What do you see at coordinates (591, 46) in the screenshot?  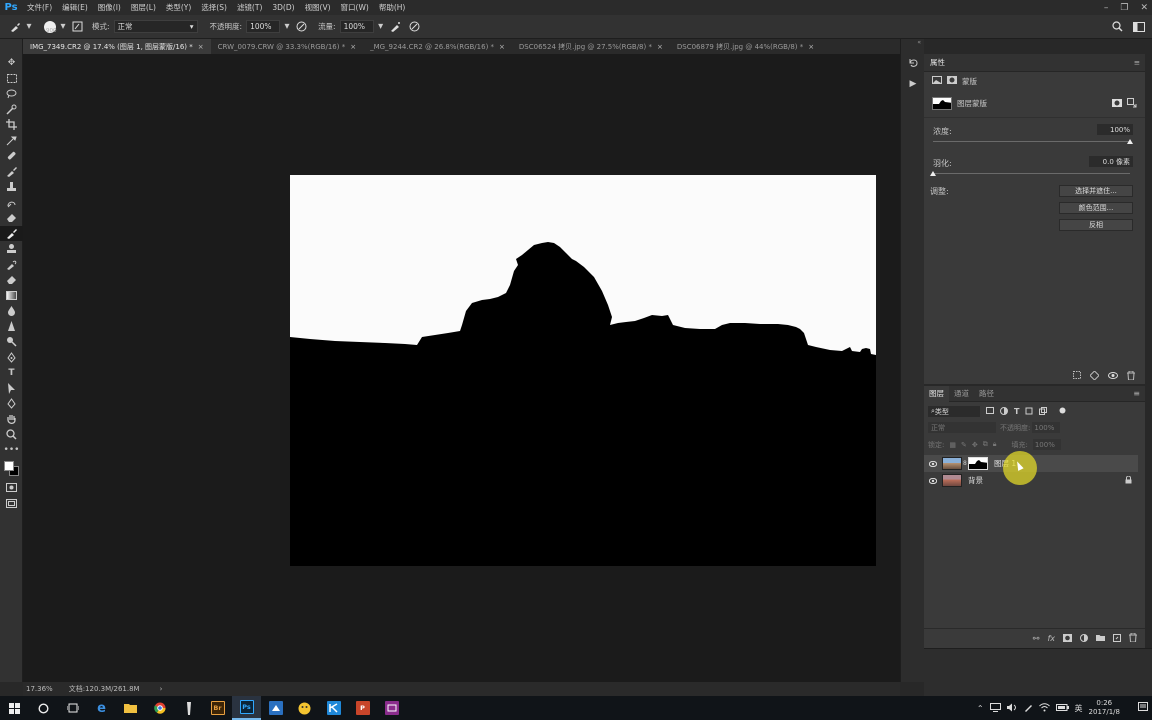 I see `document-tab: DSC06524 拷贝.jpg @ 27.5%(RGB/8) * ×` at bounding box center [591, 46].